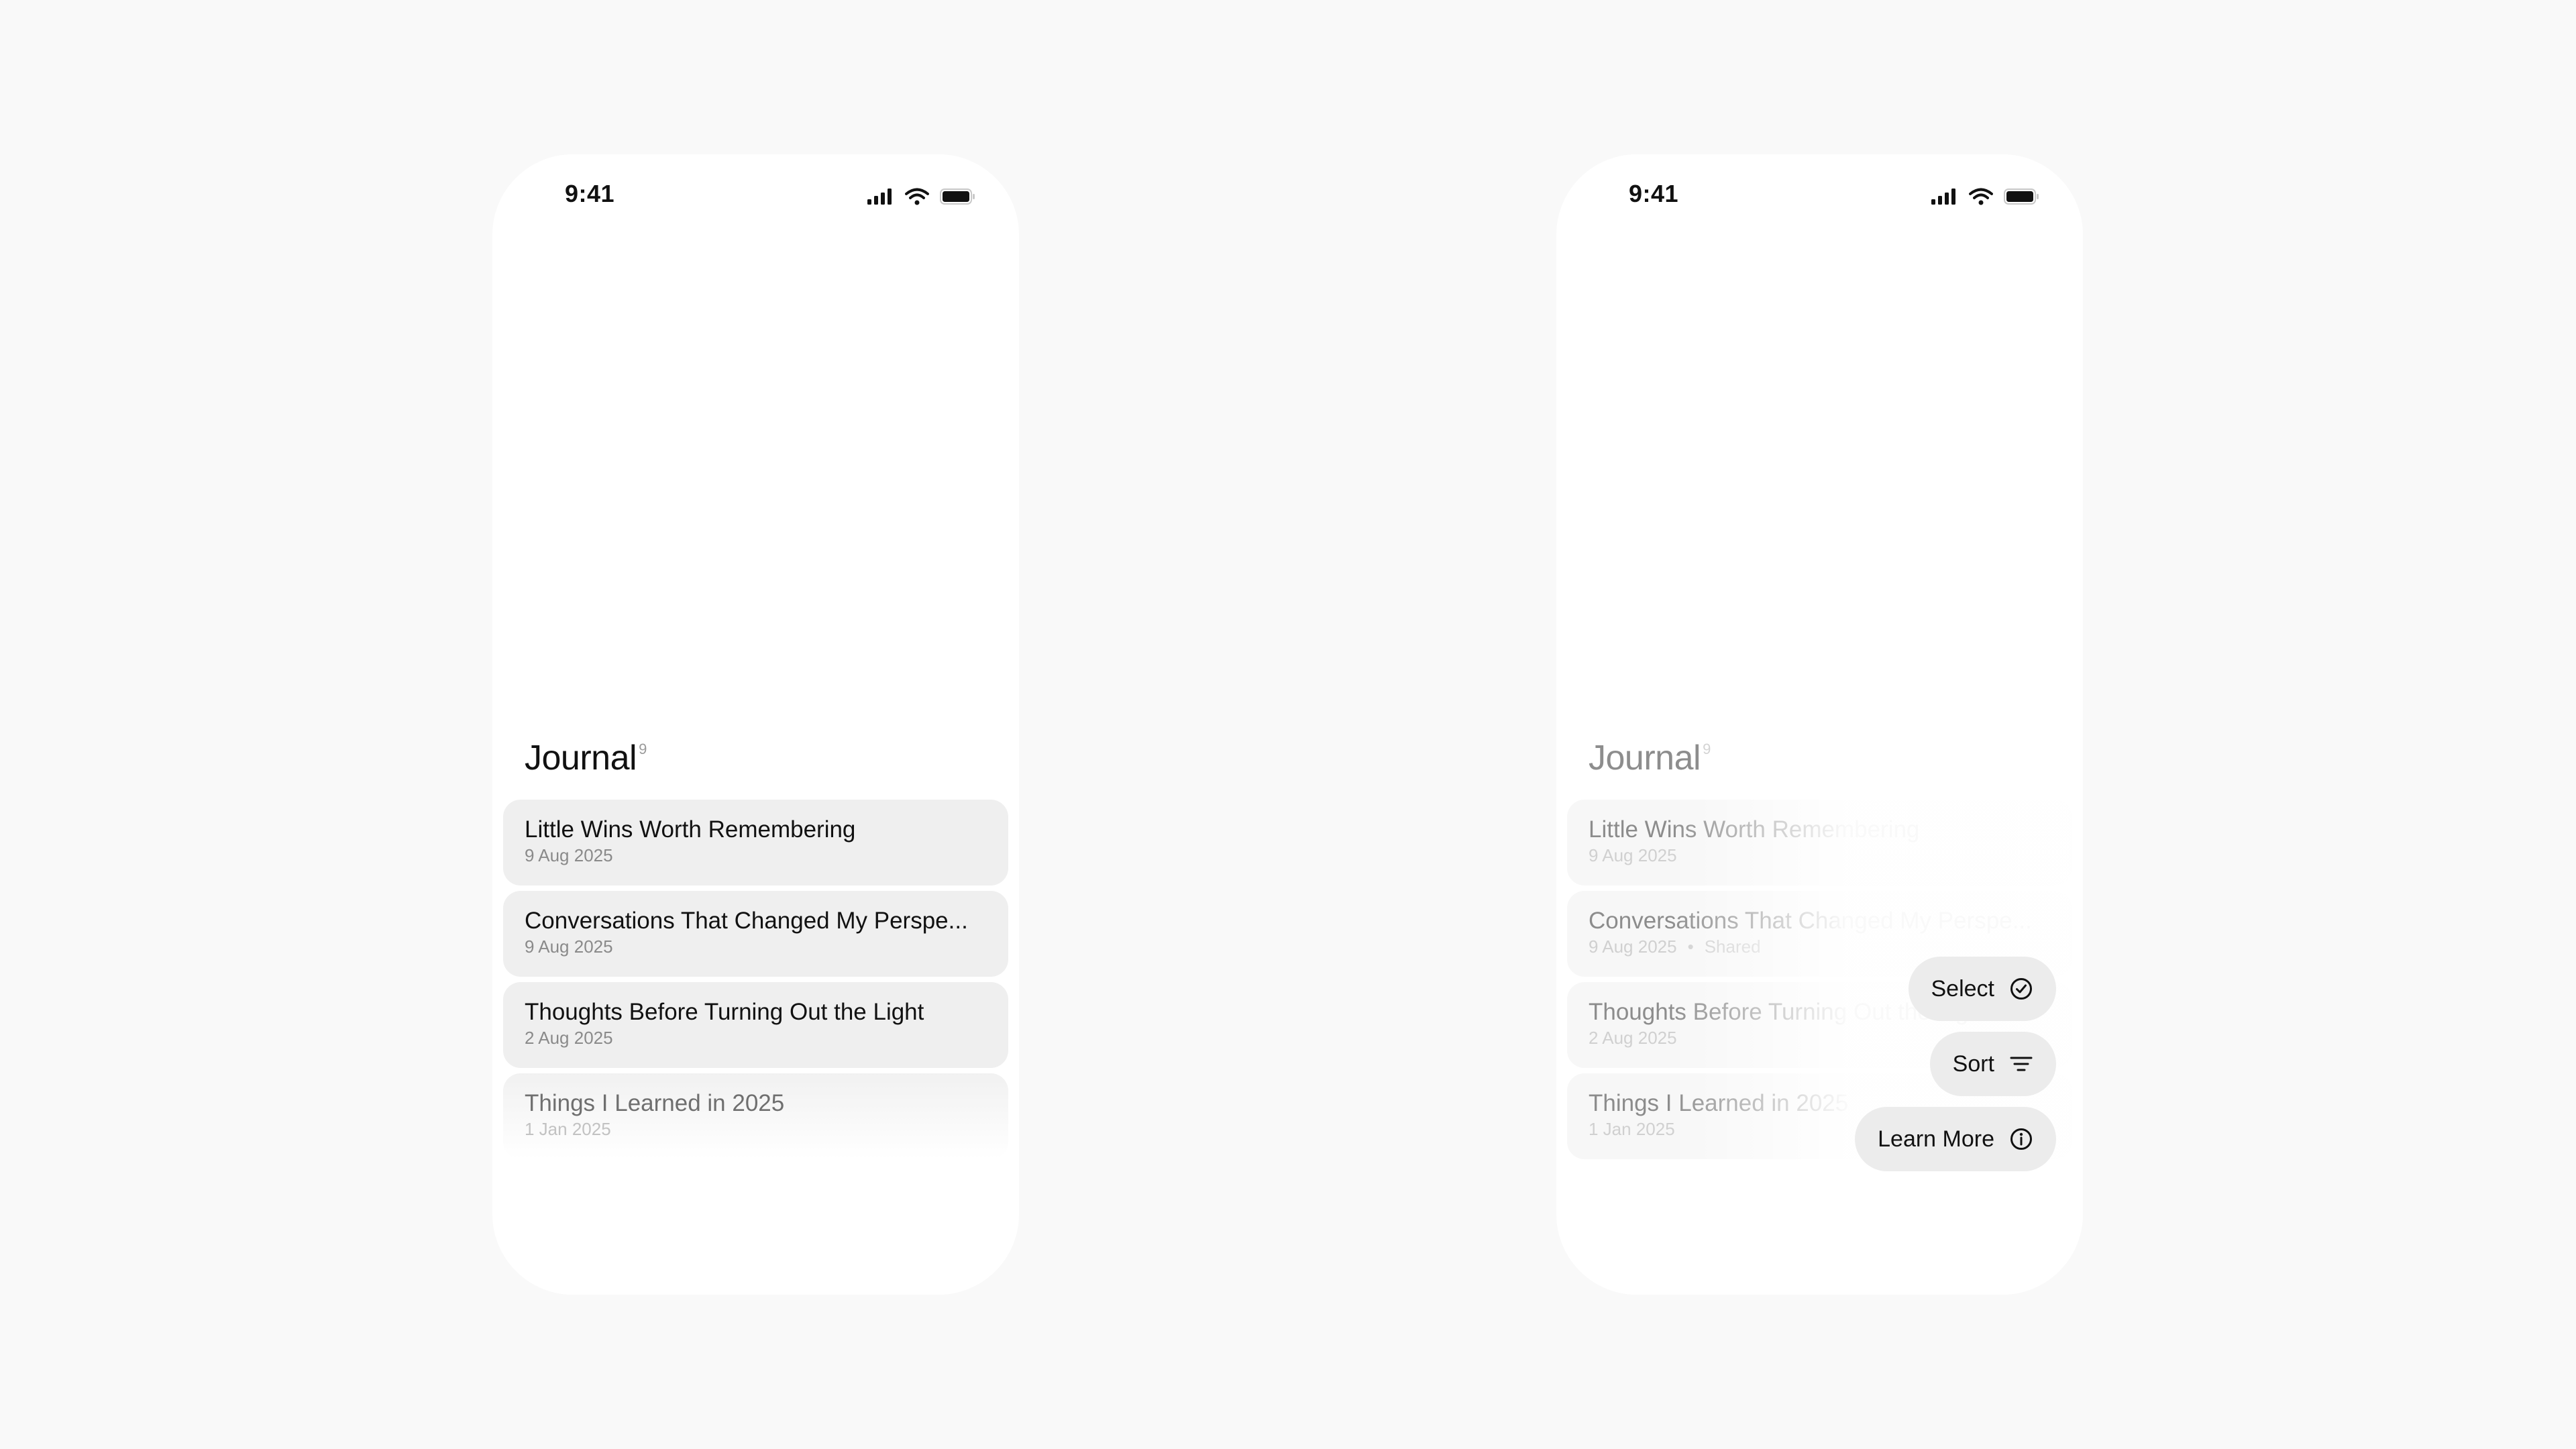 The image size is (2576, 1449). Describe the element at coordinates (2021, 989) in the screenshot. I see `checkmark-circle-icon` at that location.